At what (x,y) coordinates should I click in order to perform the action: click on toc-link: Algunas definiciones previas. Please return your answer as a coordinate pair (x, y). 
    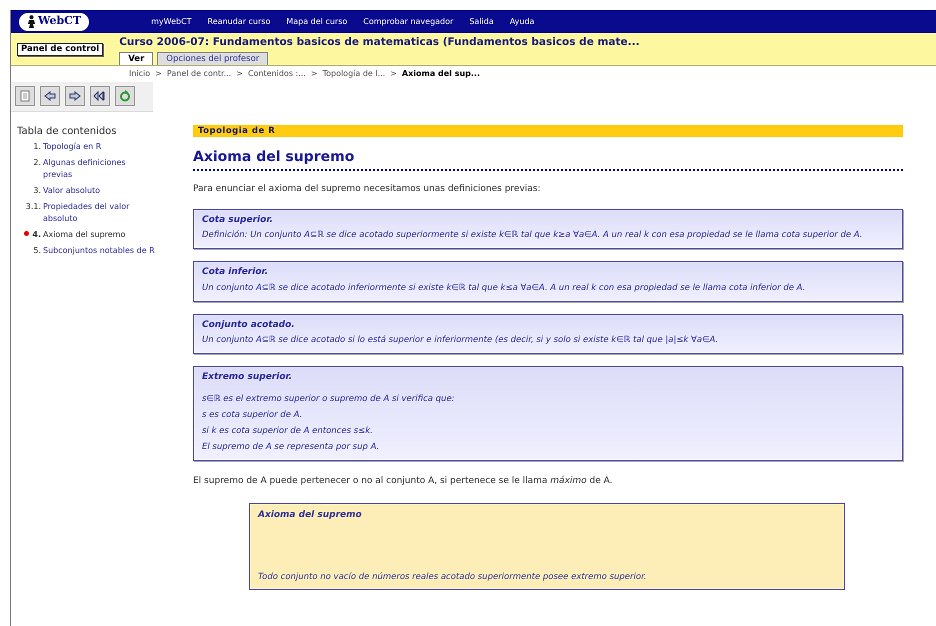
    Looking at the image, I should click on (99, 169).